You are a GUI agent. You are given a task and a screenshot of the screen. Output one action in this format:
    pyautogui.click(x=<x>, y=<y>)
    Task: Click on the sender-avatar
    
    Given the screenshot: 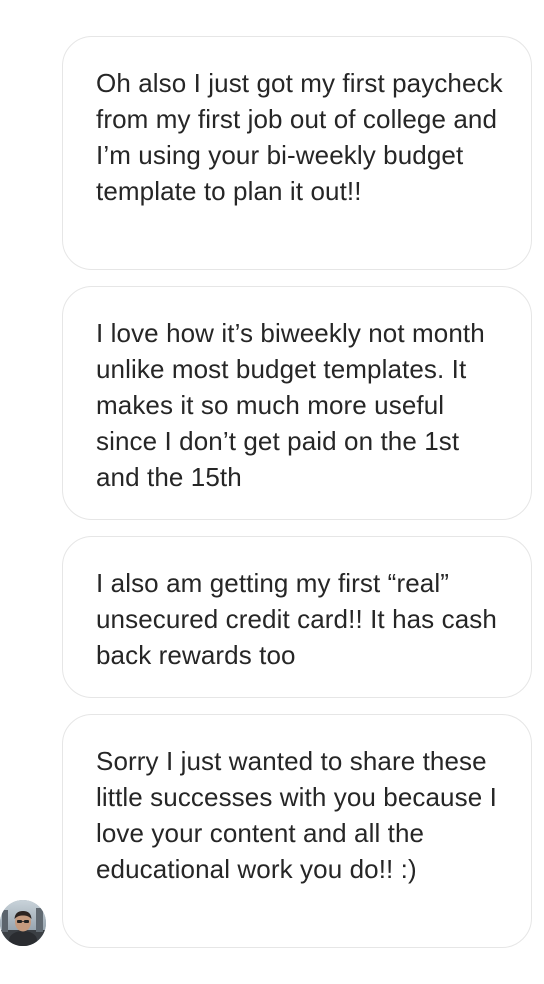 What is the action you would take?
    pyautogui.click(x=23, y=923)
    